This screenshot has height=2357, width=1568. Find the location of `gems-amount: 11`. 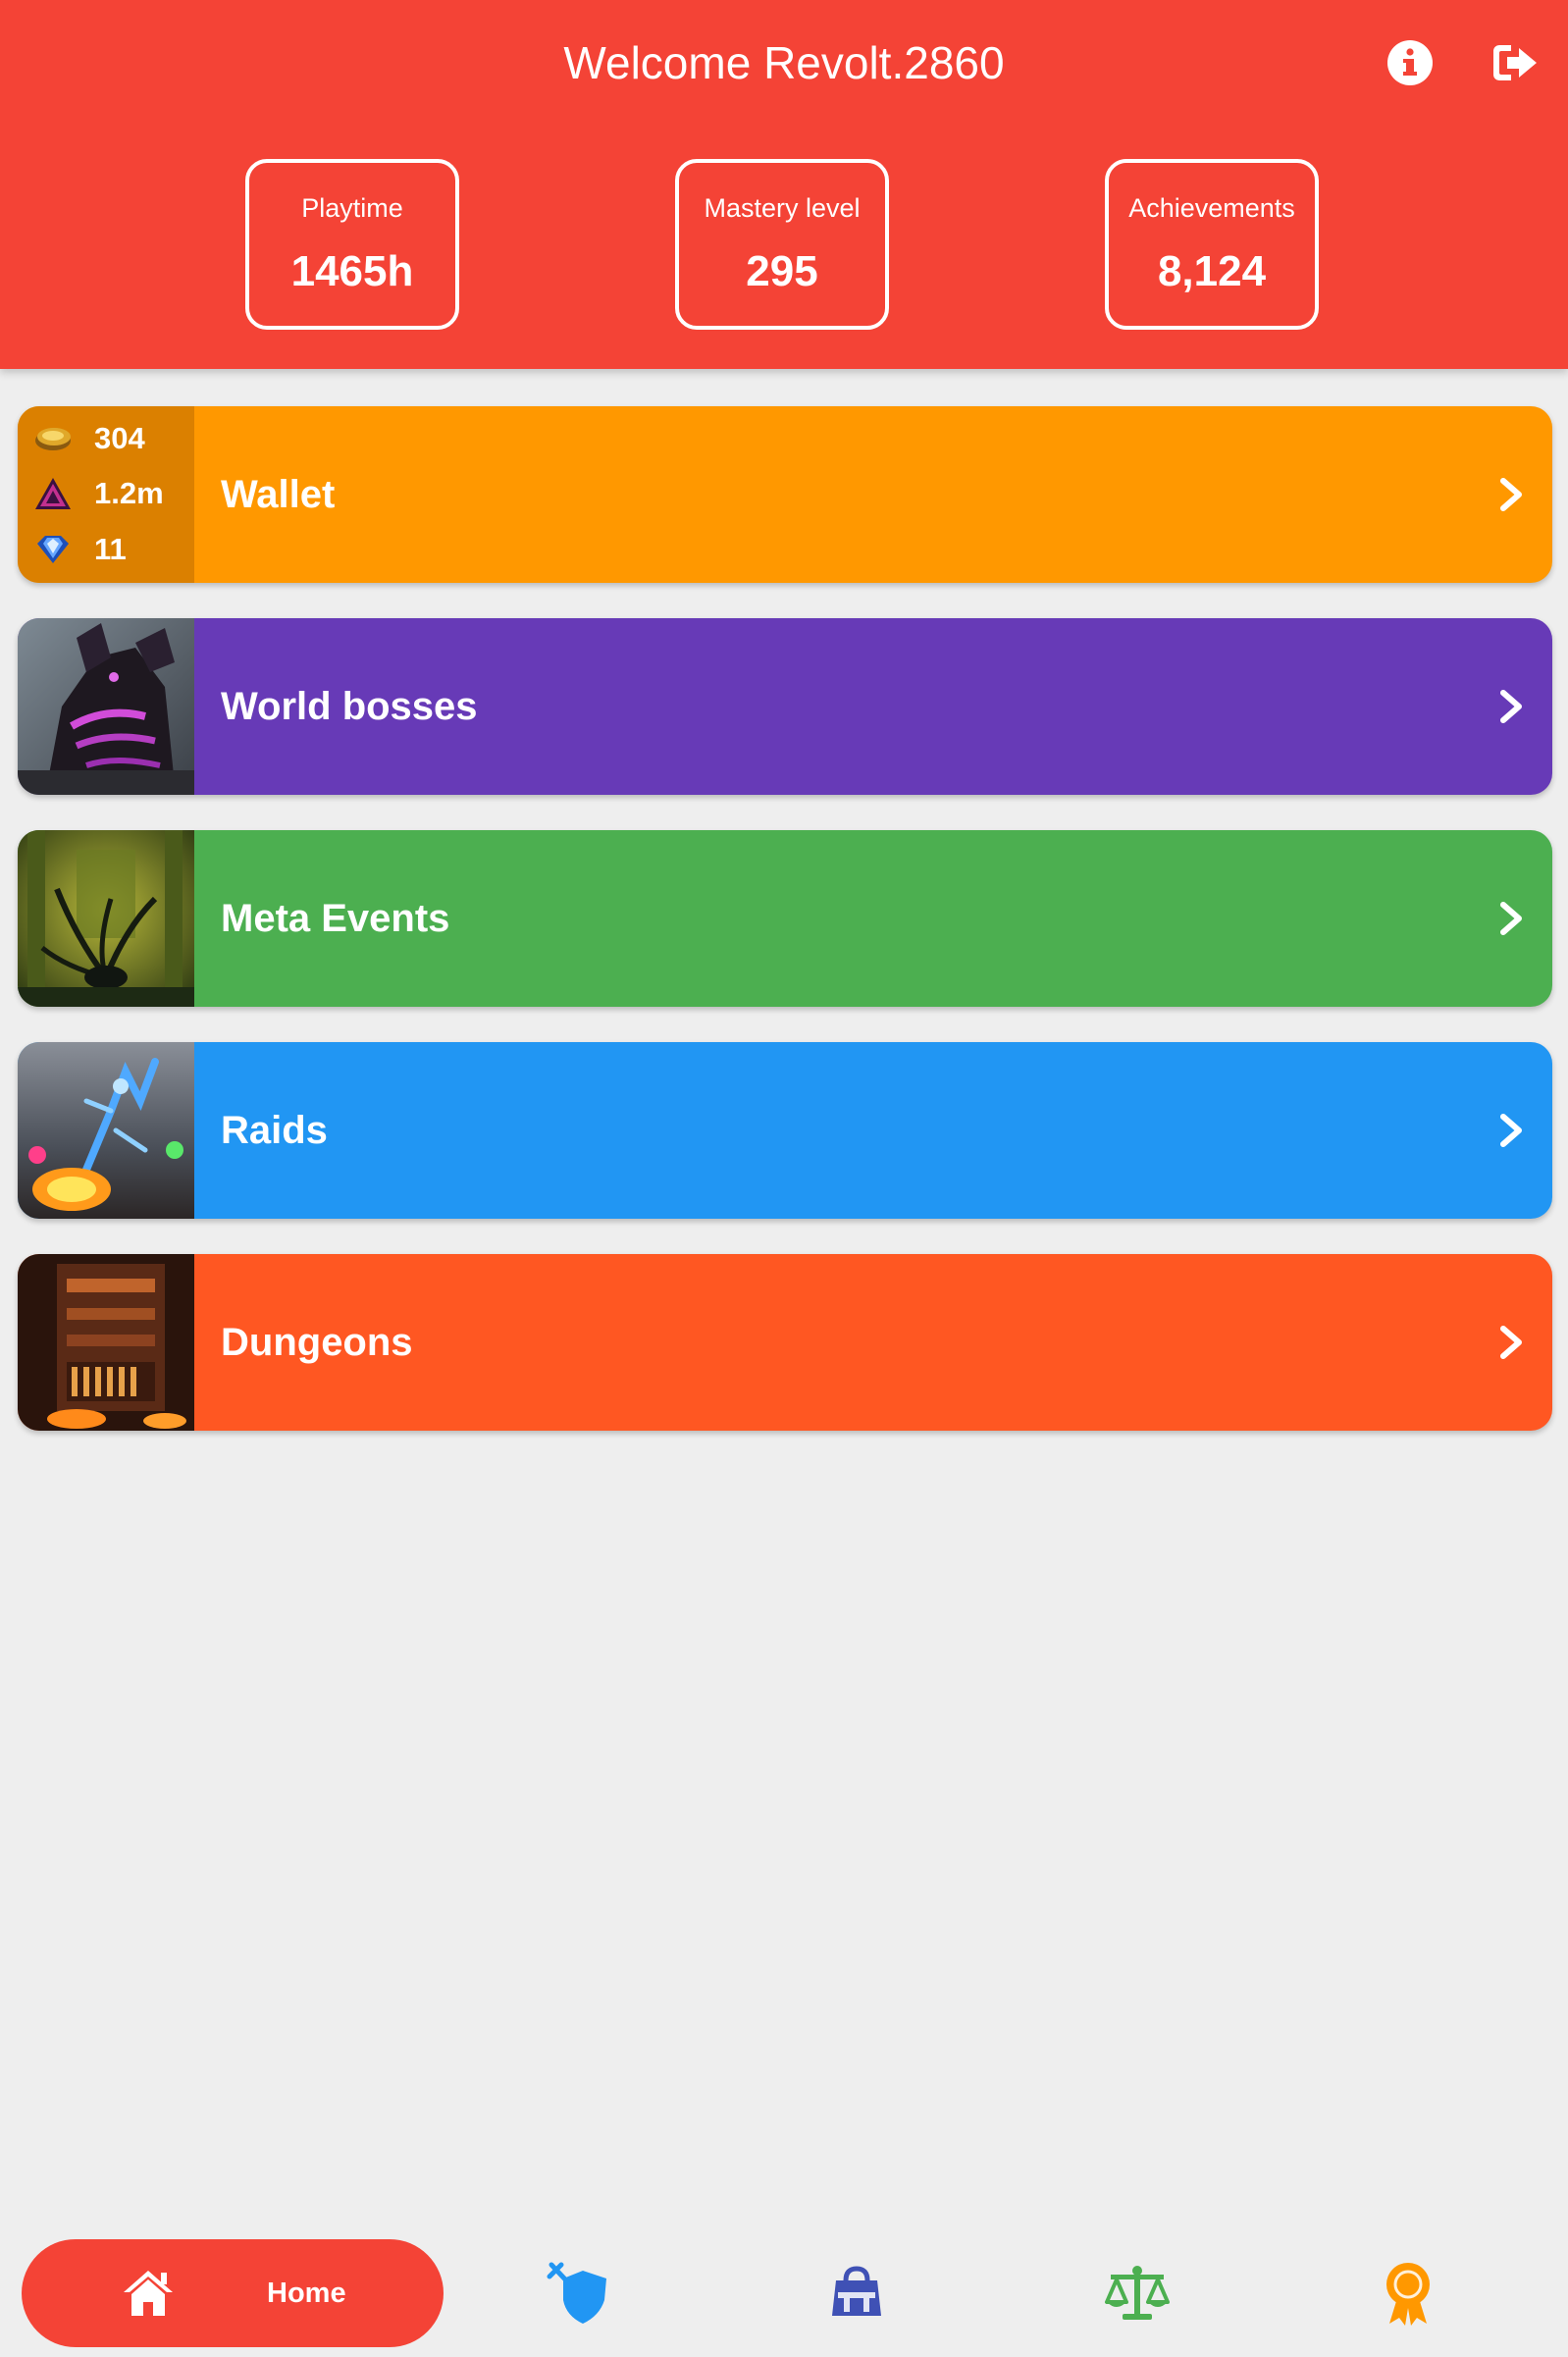

gems-amount: 11 is located at coordinates (110, 549).